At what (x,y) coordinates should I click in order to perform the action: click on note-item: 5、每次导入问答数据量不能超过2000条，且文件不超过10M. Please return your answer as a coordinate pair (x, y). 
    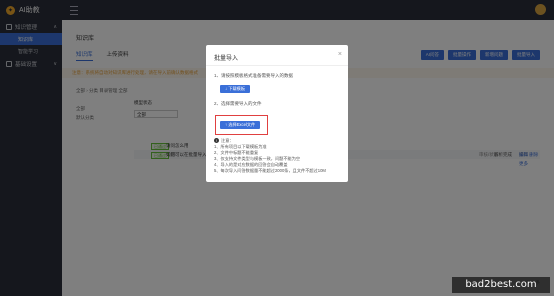
    Looking at the image, I should click on (270, 170).